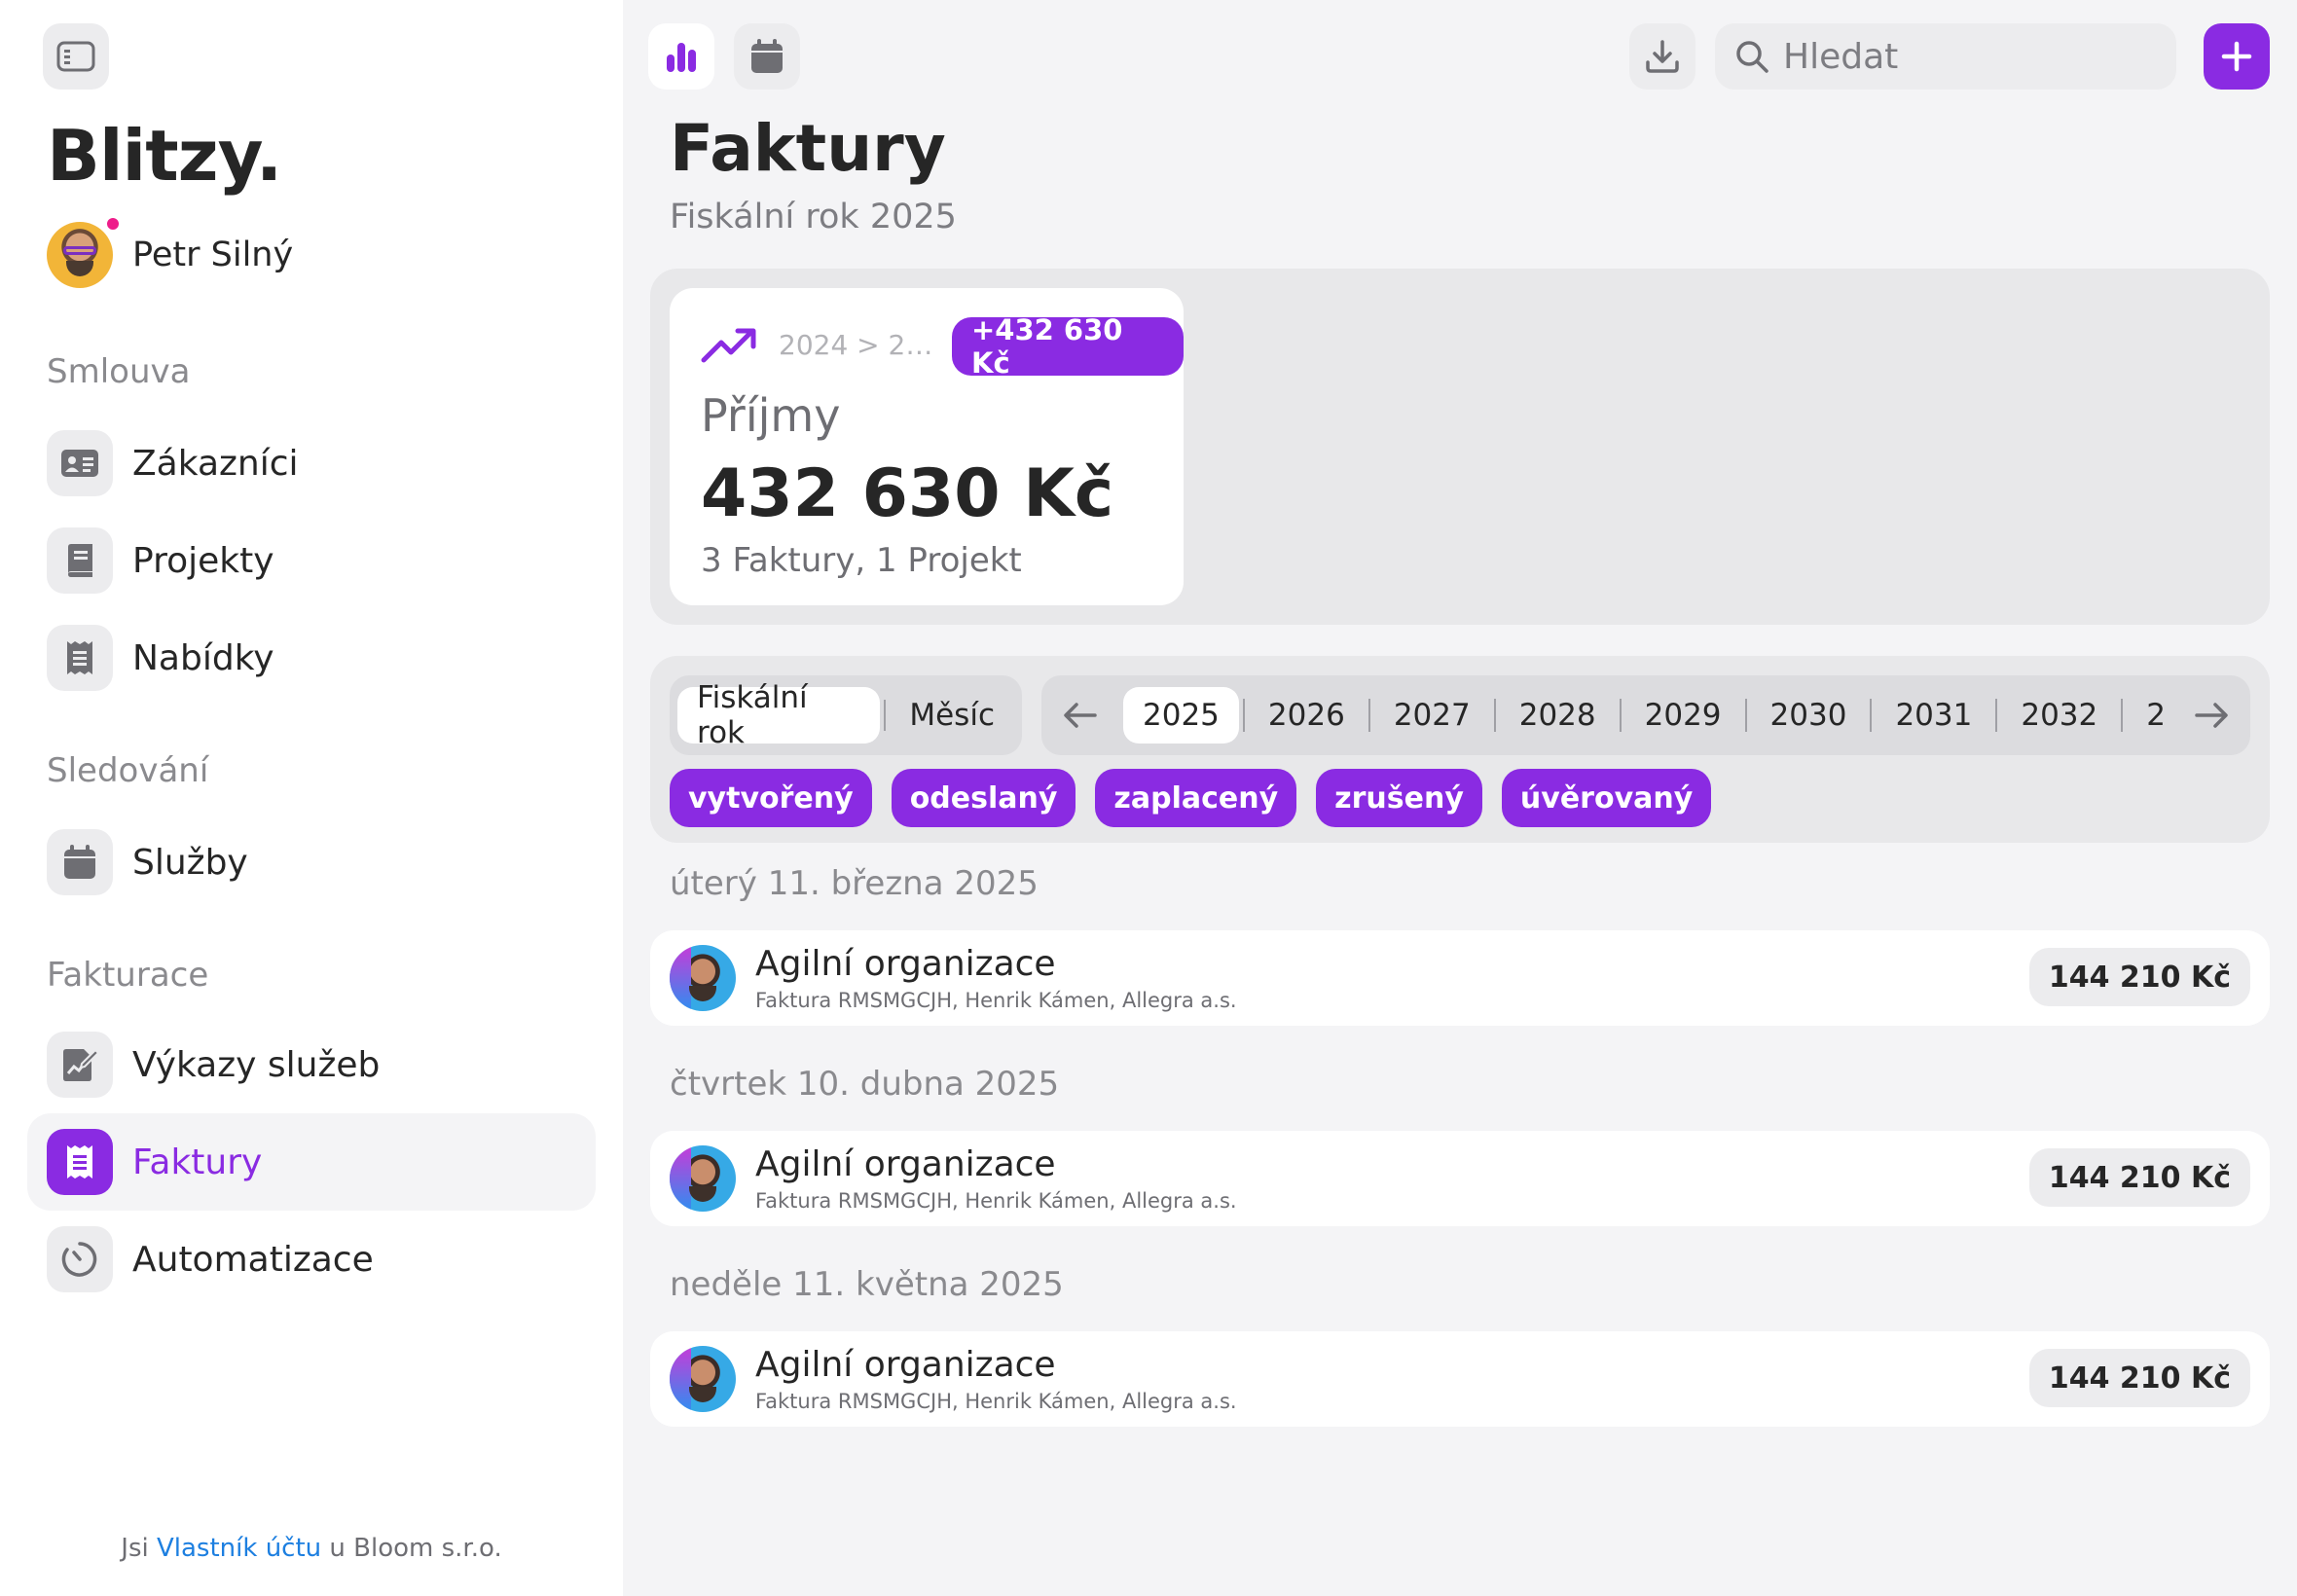  I want to click on year-option: 2025, so click(1181, 715).